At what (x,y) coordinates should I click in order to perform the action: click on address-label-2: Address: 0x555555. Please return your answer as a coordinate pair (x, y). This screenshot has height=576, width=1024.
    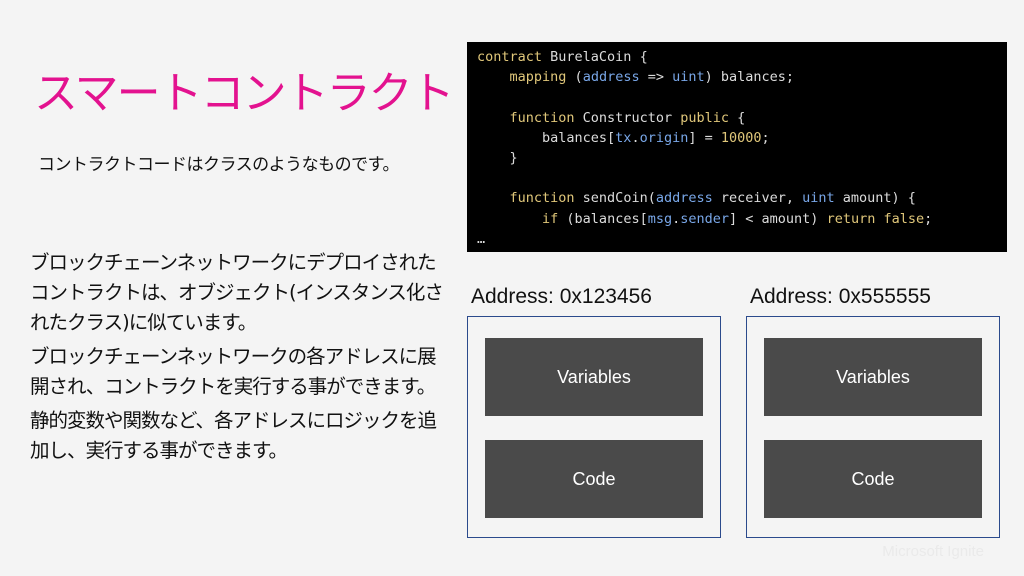
    Looking at the image, I should click on (840, 296).